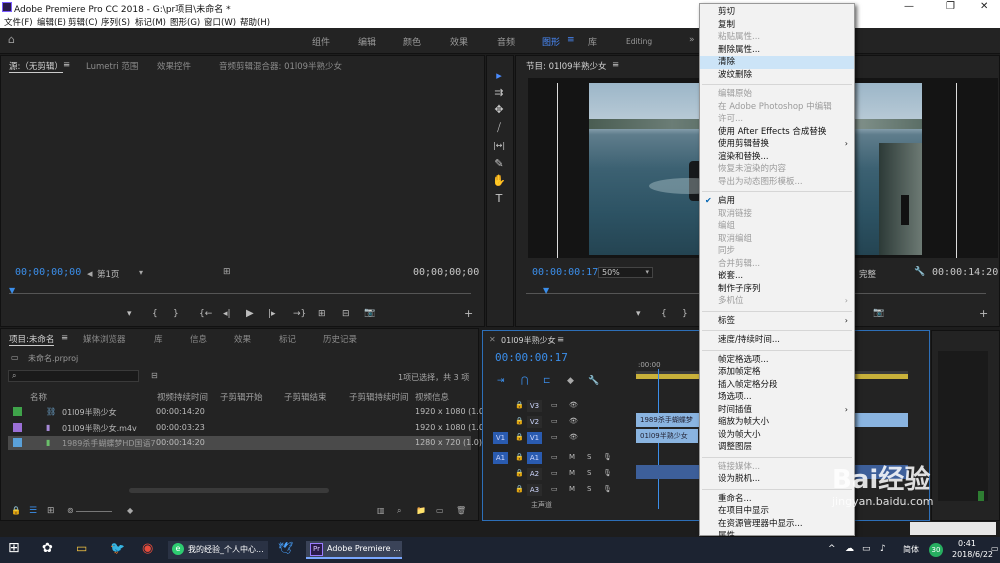  What do you see at coordinates (205, 314) in the screenshot?
I see `go-to-in-button: {←` at bounding box center [205, 314].